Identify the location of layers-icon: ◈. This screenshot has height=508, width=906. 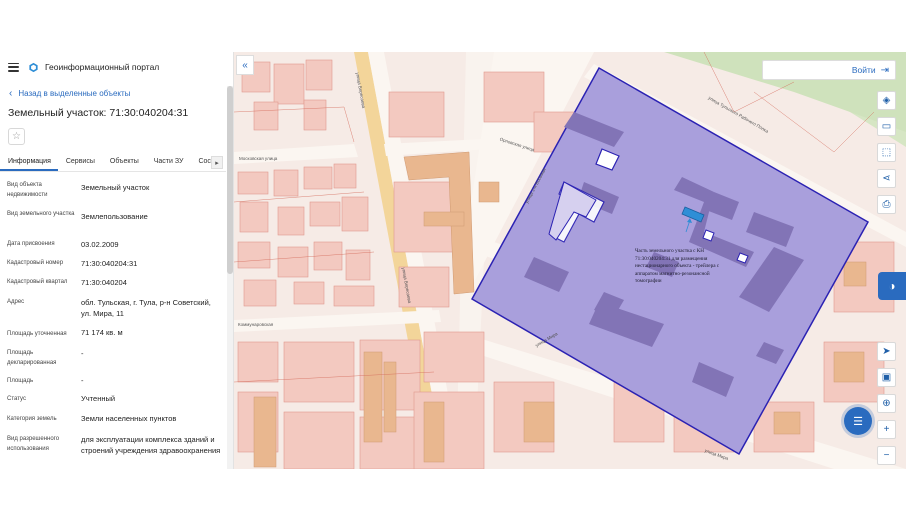
(886, 100).